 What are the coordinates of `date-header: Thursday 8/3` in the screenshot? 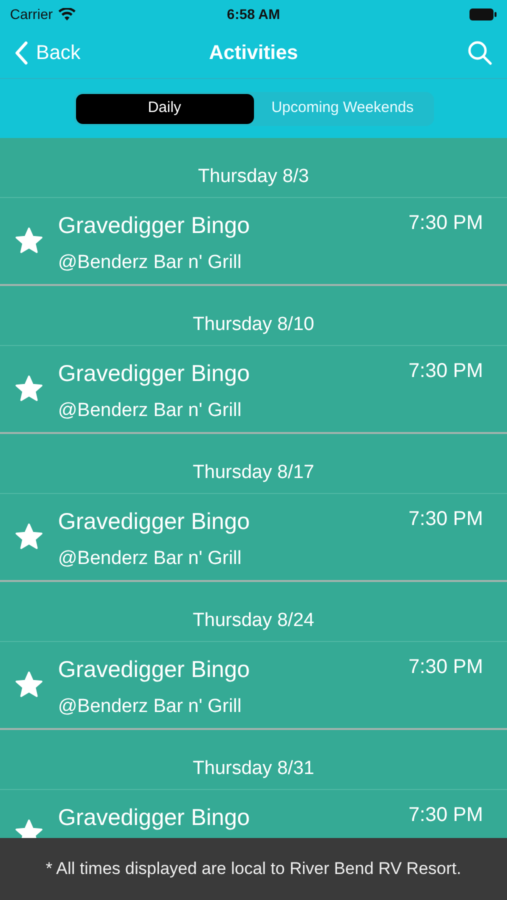 It's located at (253, 176).